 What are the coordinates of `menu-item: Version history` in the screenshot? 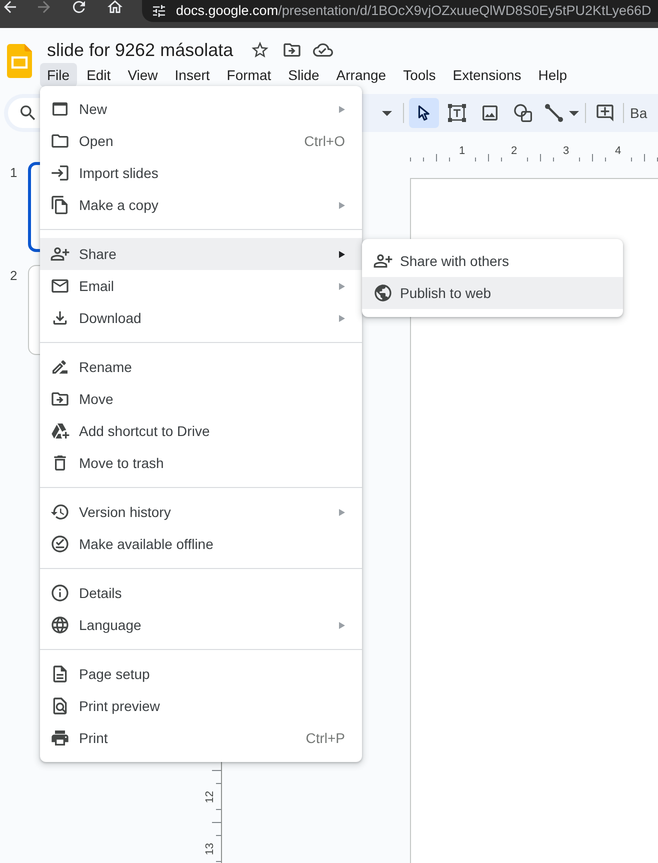 It's located at (201, 512).